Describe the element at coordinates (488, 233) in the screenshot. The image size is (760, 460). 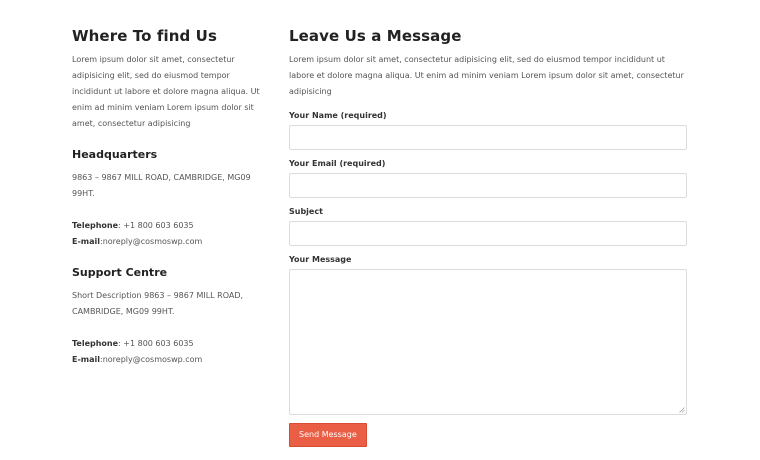
I see `subject-input` at that location.